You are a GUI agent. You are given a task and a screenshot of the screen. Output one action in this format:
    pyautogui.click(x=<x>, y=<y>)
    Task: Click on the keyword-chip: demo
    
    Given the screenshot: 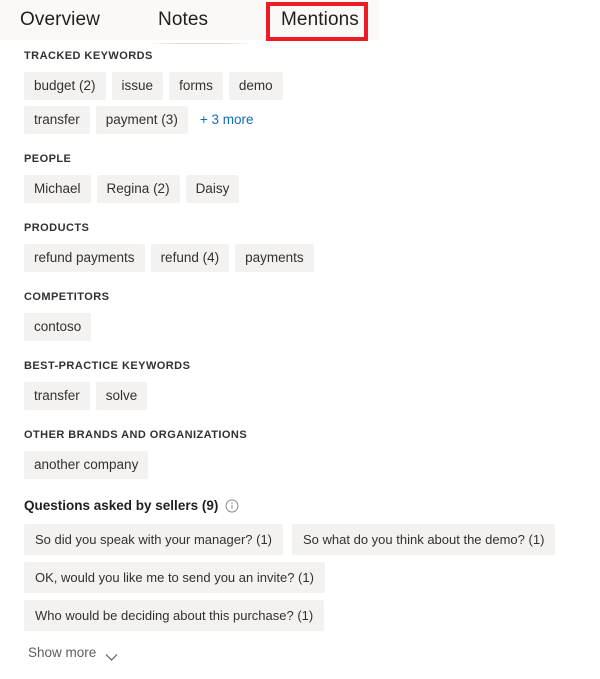 What is the action you would take?
    pyautogui.click(x=255, y=86)
    